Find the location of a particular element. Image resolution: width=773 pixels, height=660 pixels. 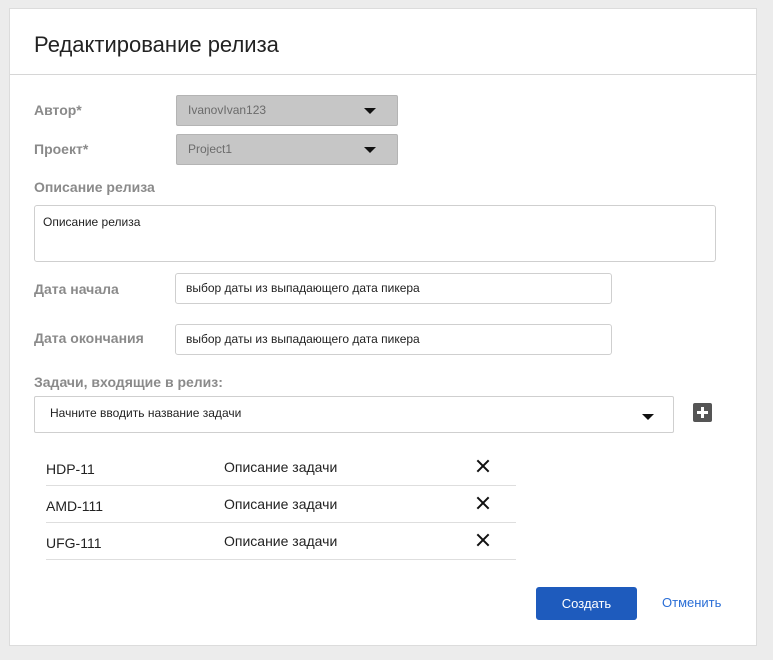

end-date-label: Дата окончания is located at coordinates (89, 338).